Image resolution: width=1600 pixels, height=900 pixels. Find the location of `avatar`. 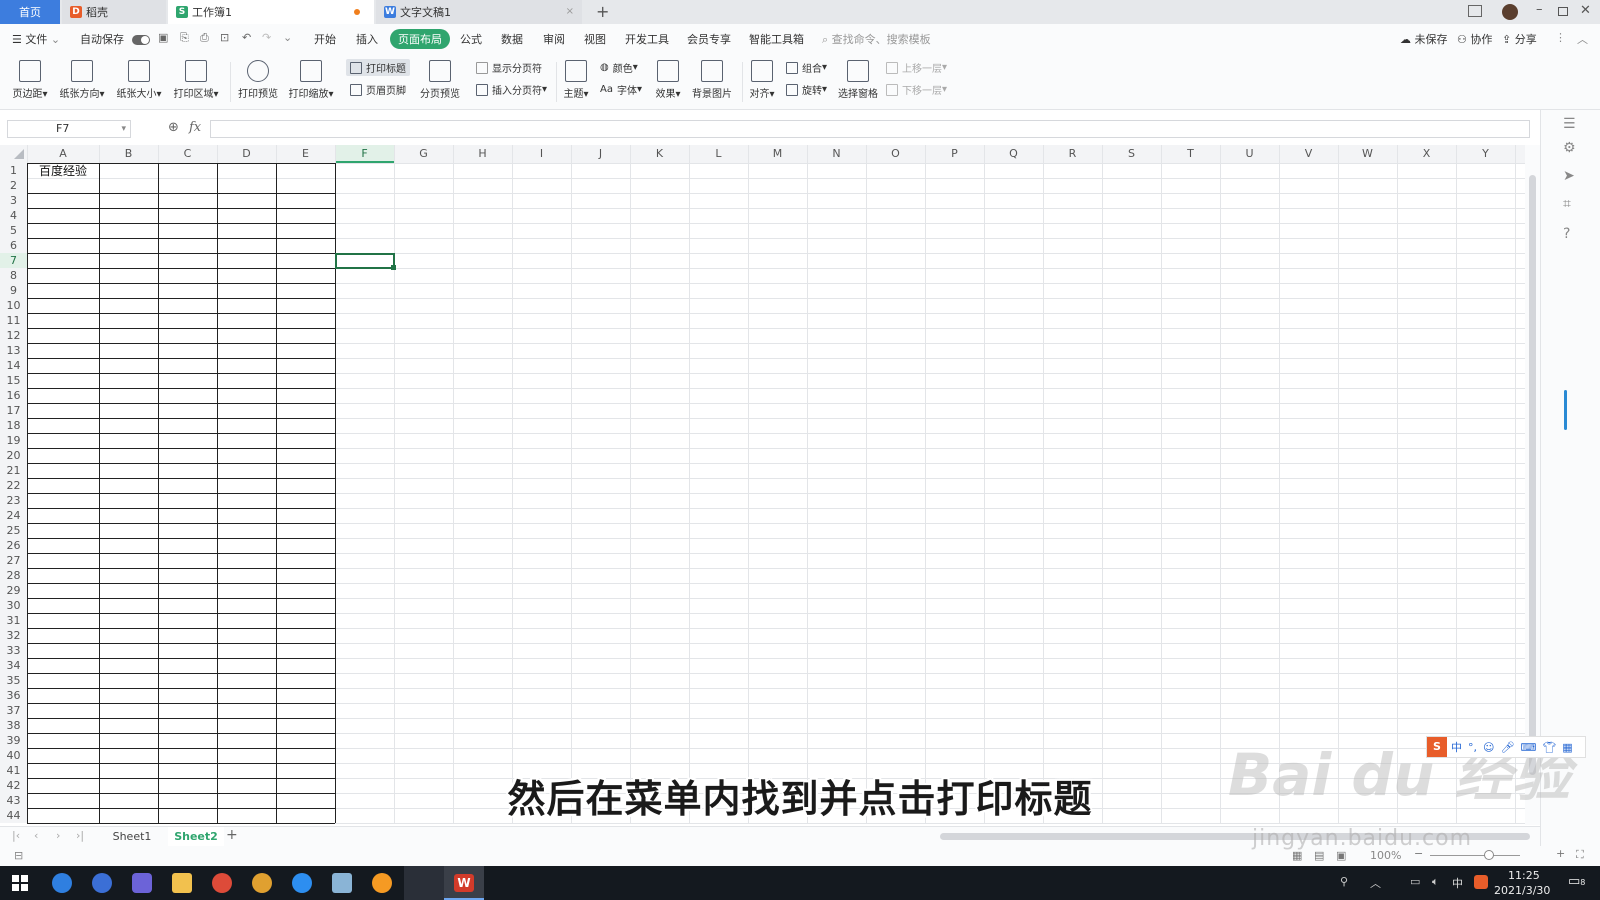

avatar is located at coordinates (1510, 12).